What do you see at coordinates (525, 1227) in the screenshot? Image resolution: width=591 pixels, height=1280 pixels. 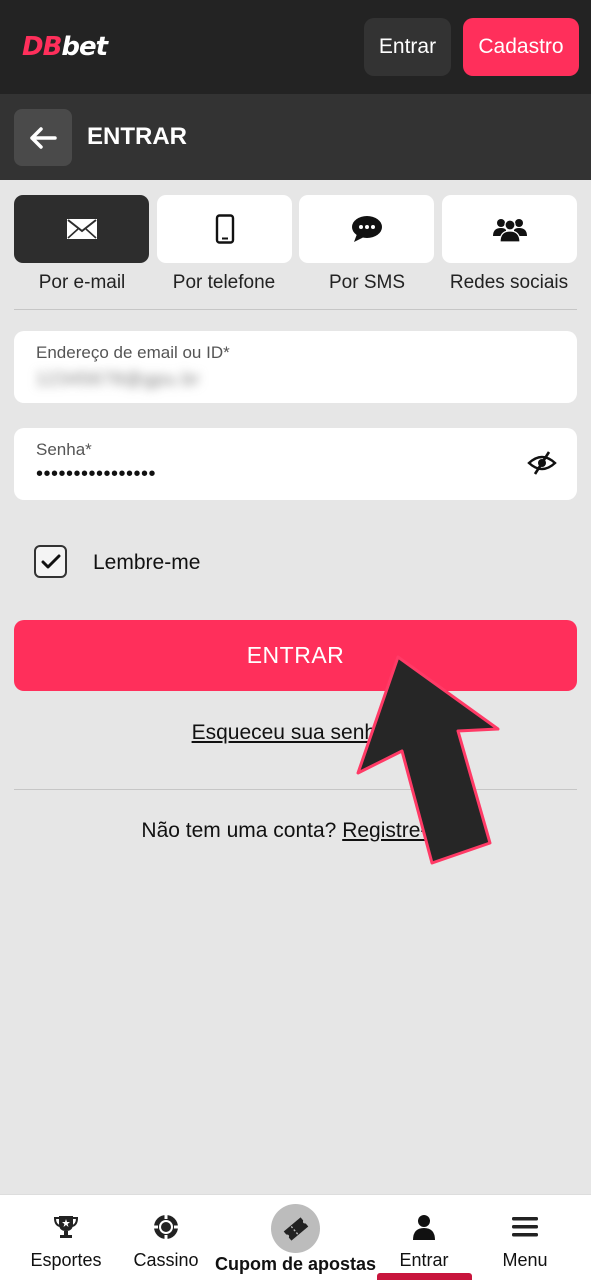 I see `hamburger-menu-icon` at bounding box center [525, 1227].